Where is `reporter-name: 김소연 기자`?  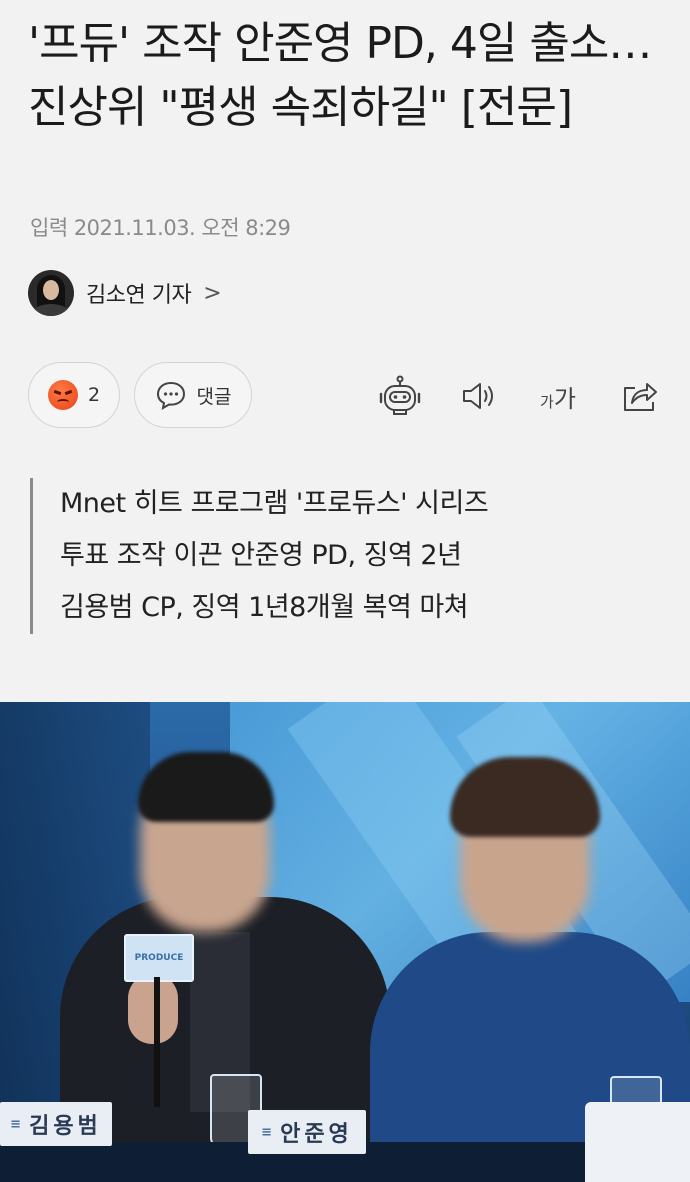
reporter-name: 김소연 기자 is located at coordinates (139, 293).